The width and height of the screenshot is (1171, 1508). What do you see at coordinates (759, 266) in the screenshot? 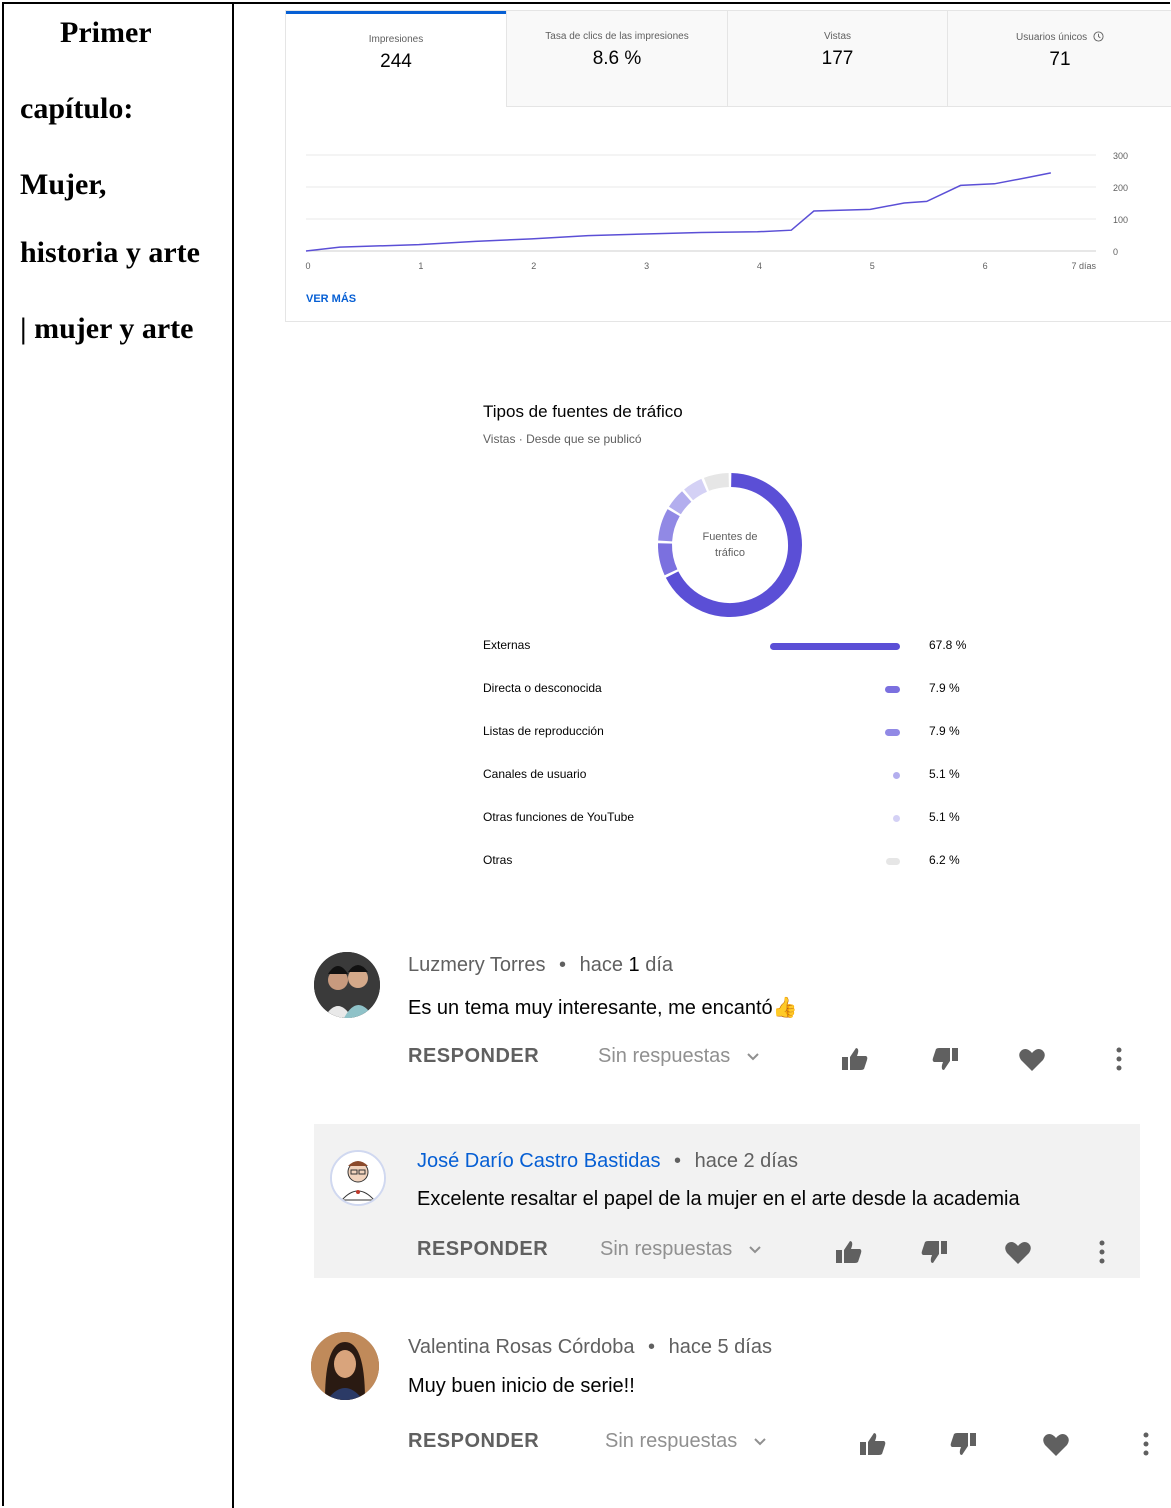
I see `x-tick-label: 4` at bounding box center [759, 266].